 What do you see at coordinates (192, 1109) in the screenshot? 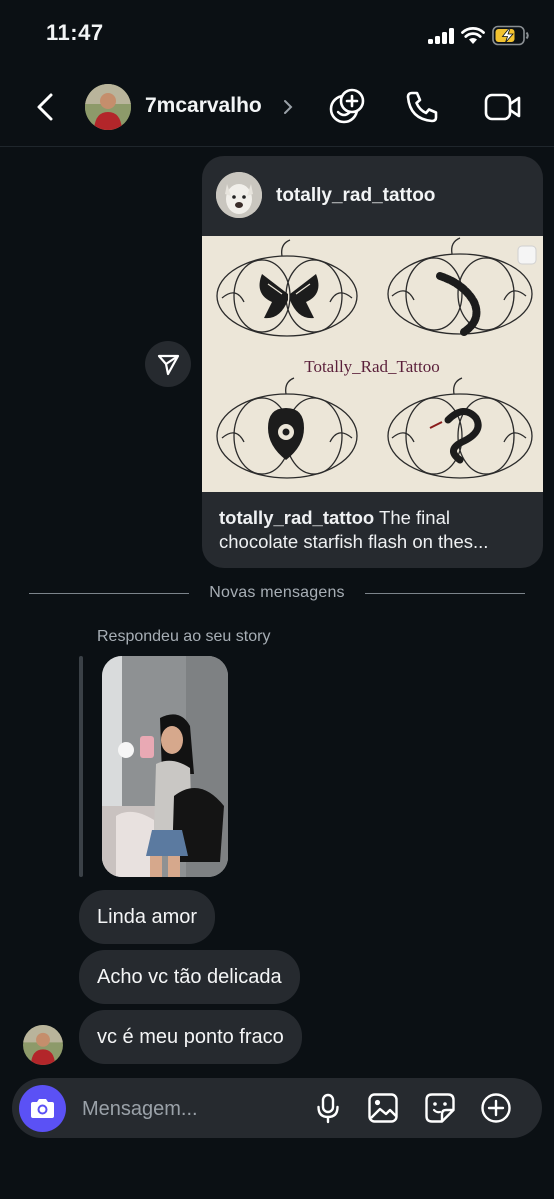
I see `message-input` at bounding box center [192, 1109].